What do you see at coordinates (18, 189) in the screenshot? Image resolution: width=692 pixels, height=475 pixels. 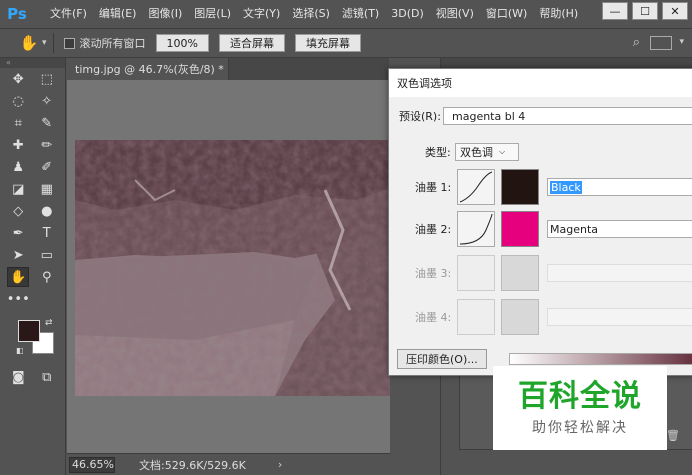 I see `eraser-tool-icon: ◪` at bounding box center [18, 189].